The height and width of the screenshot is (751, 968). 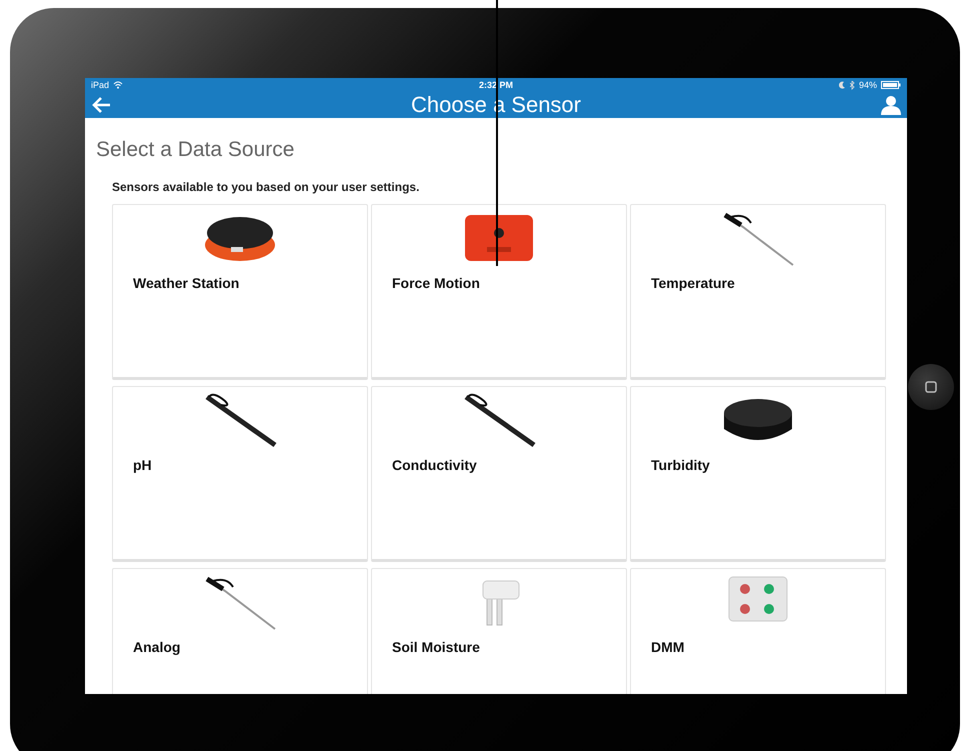 What do you see at coordinates (240, 631) in the screenshot?
I see `sensor-card: Analog` at bounding box center [240, 631].